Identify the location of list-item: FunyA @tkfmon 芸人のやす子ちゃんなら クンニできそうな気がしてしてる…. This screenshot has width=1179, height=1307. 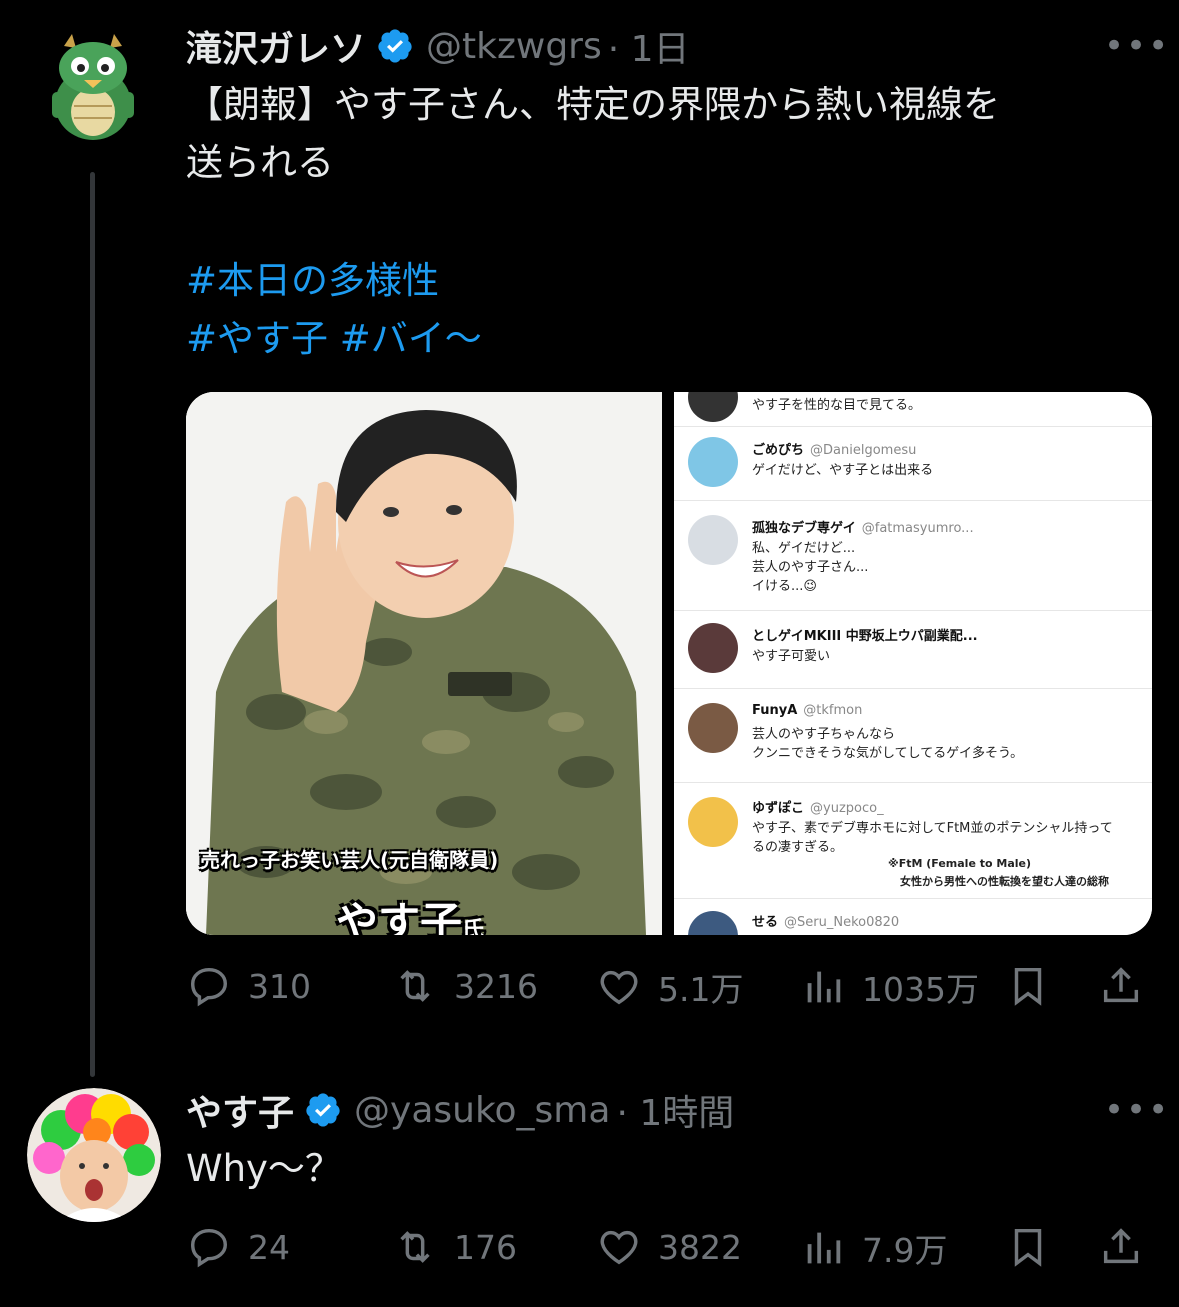
(913, 734).